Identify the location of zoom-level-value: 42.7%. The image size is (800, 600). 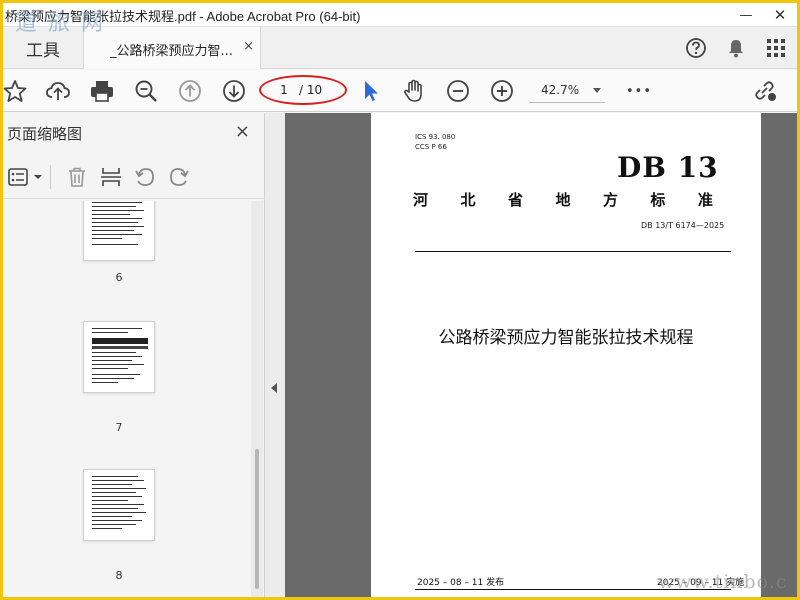
(560, 90).